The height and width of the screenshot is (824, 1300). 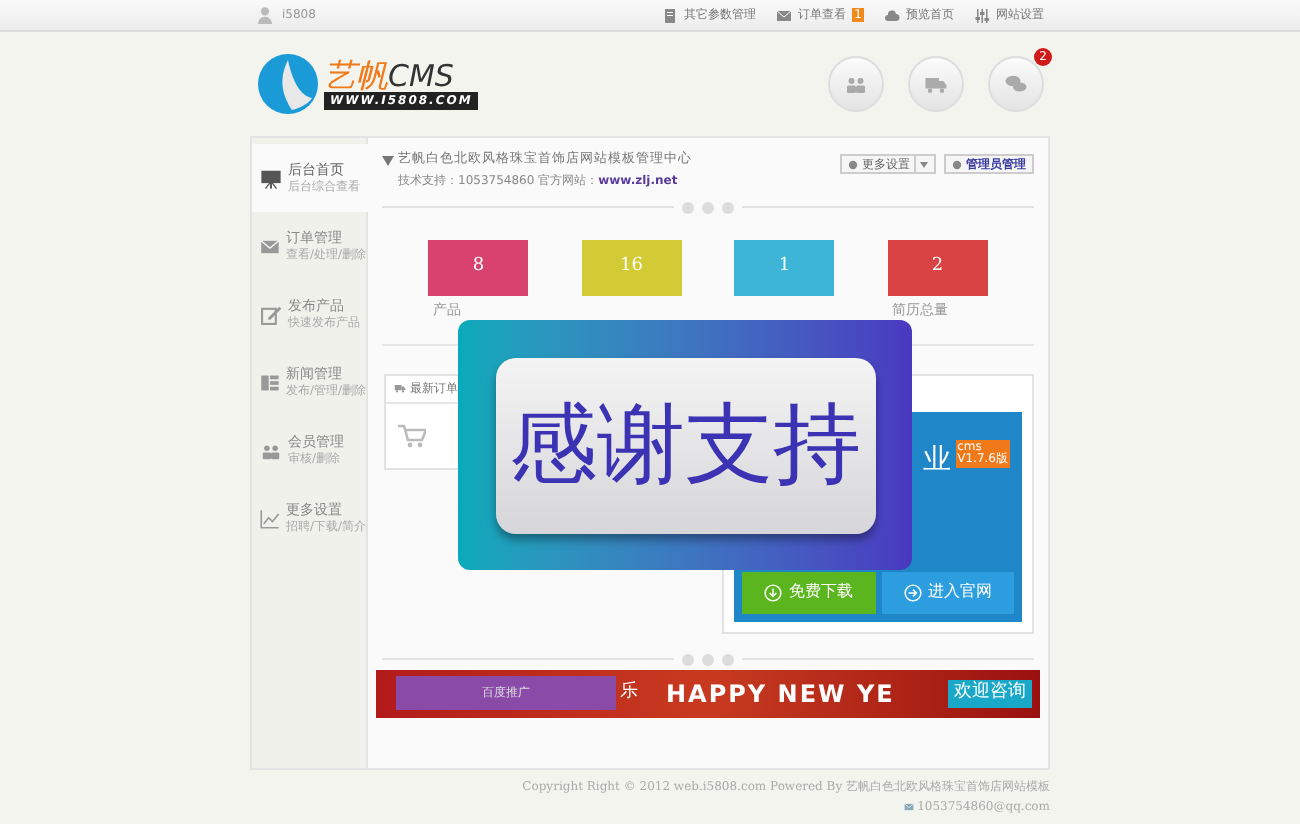 I want to click on user-icon, so click(x=265, y=15).